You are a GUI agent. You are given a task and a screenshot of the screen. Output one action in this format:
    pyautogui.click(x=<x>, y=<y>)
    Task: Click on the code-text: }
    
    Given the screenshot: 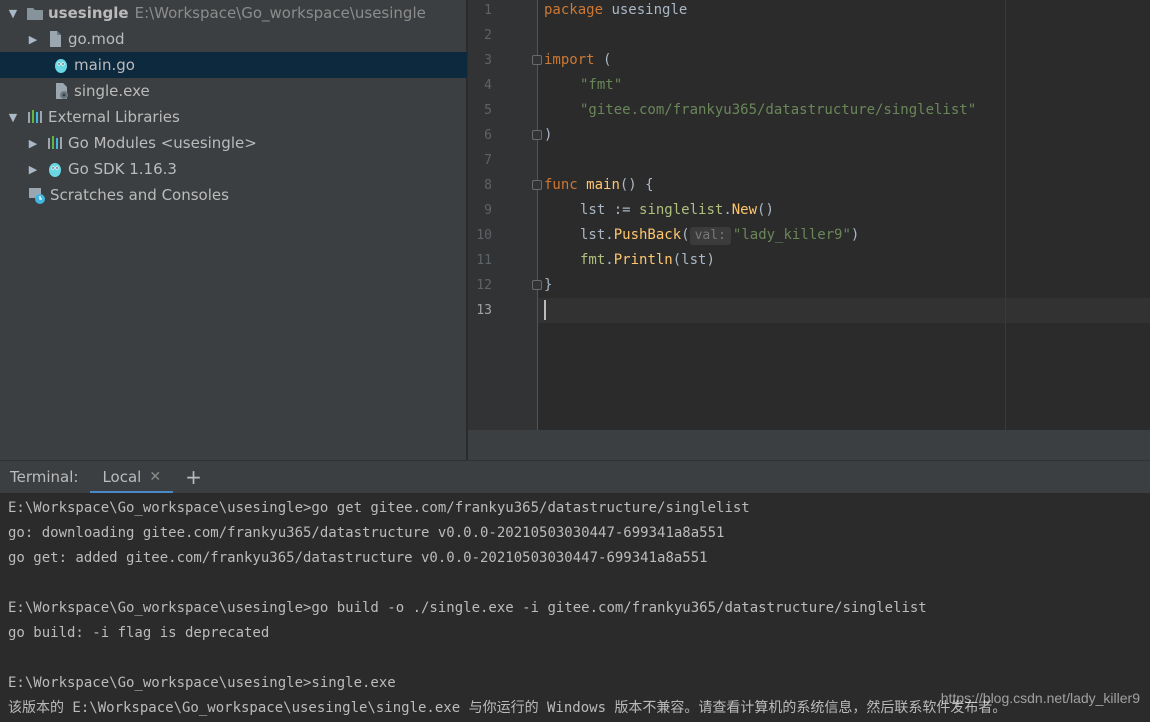 What is the action you would take?
    pyautogui.click(x=548, y=285)
    